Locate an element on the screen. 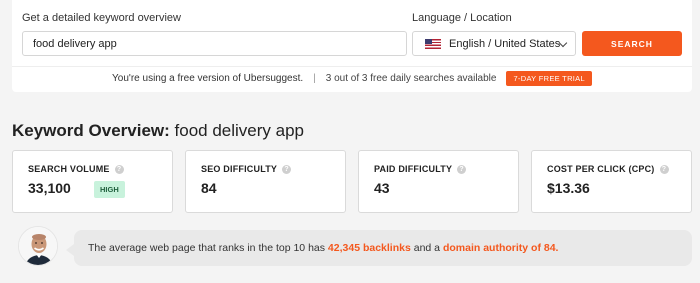  metric-label: PAID DIFFICULTY is located at coordinates (413, 169).